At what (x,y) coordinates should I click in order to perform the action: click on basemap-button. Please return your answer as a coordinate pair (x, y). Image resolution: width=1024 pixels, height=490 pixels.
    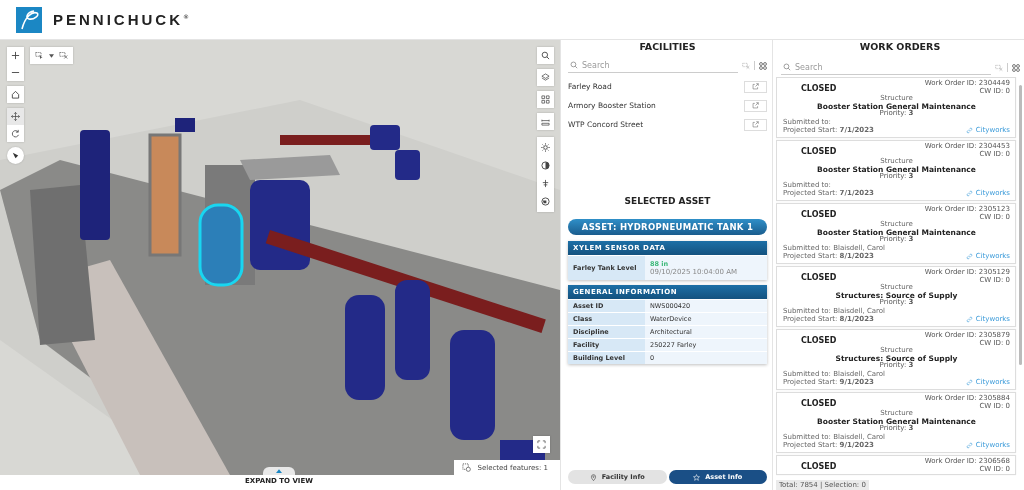
    Looking at the image, I should click on (545, 201).